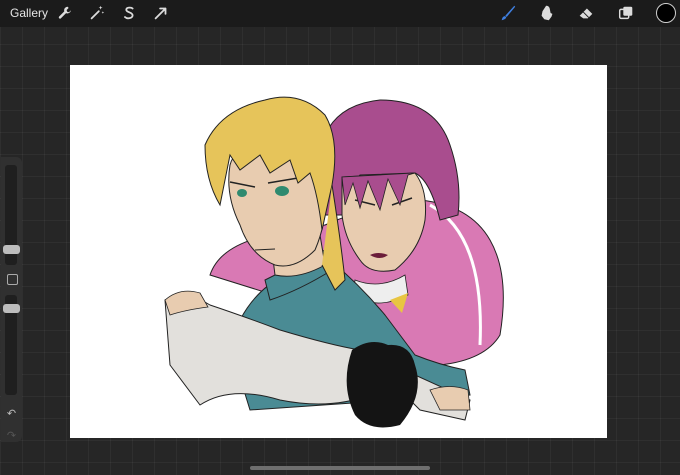  I want to click on brush-size-slider-handle, so click(11, 249).